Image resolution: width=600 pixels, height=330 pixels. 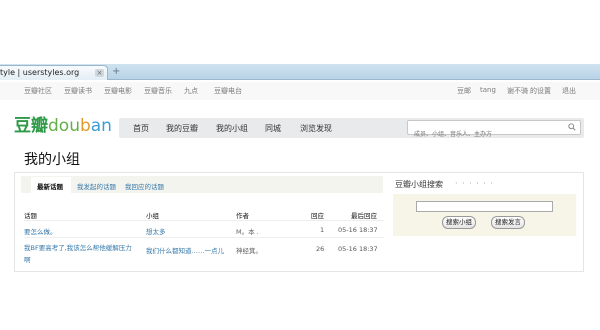 What do you see at coordinates (52, 160) in the screenshot?
I see `page-title: 我的小组` at bounding box center [52, 160].